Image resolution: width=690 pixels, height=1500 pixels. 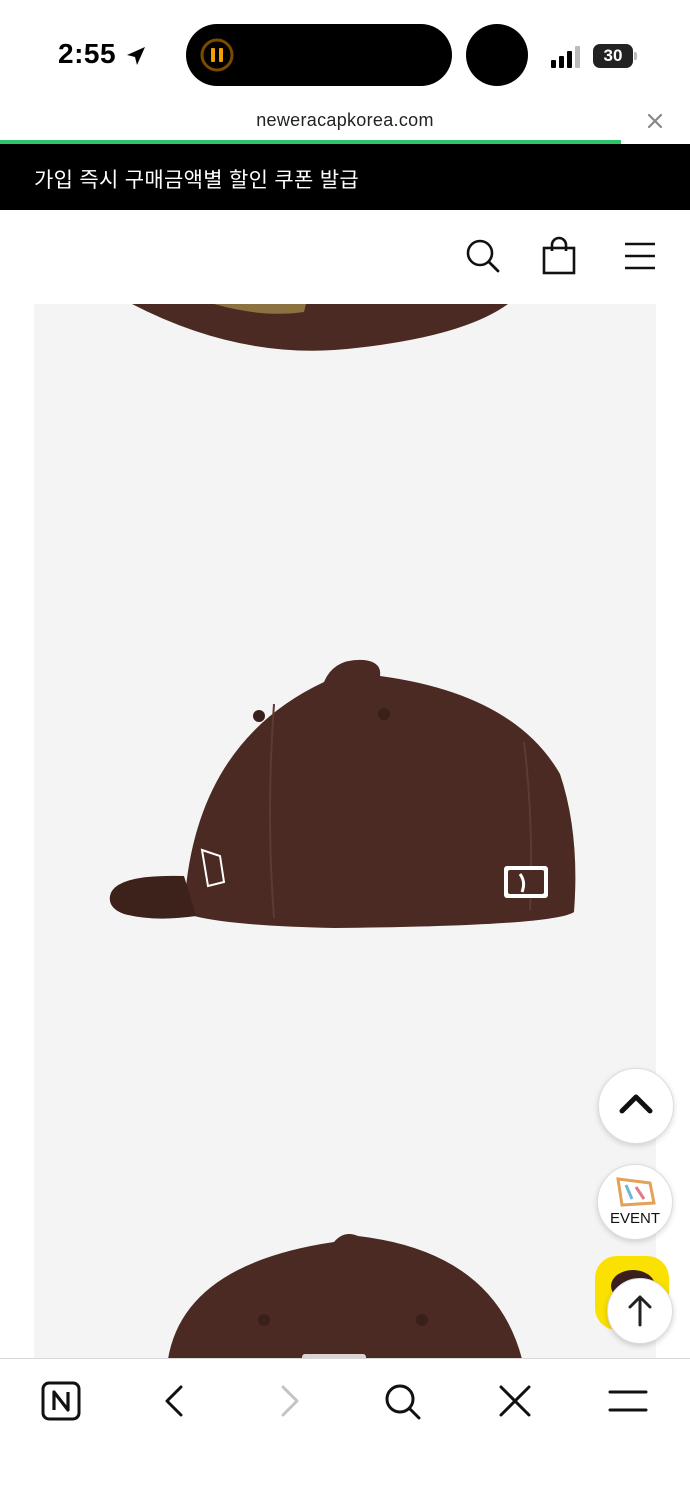 I want to click on cap-front-image, so click(x=320, y=327).